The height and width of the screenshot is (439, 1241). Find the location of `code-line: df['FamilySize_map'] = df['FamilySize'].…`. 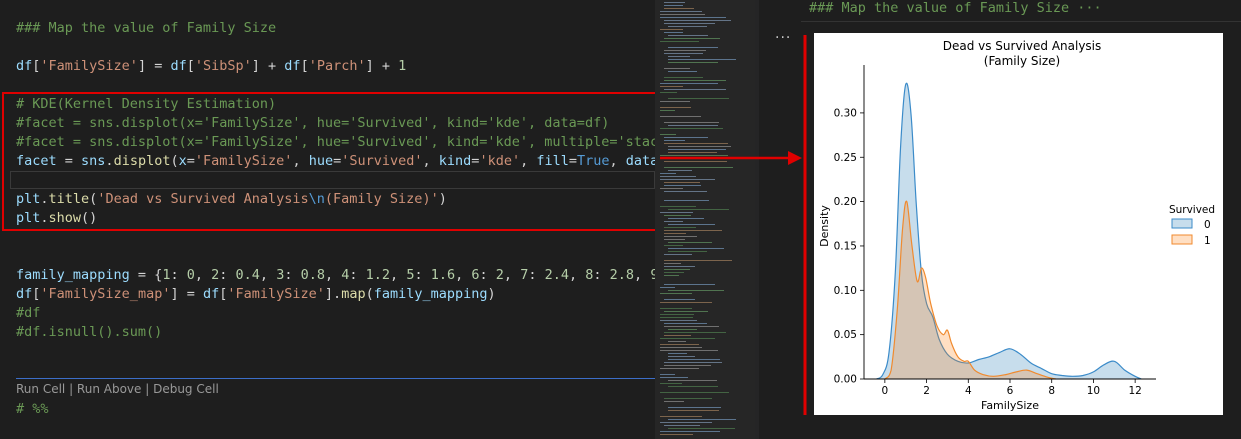

code-line: df['FamilySize_map'] = df['FamilySize'].… is located at coordinates (256, 294).